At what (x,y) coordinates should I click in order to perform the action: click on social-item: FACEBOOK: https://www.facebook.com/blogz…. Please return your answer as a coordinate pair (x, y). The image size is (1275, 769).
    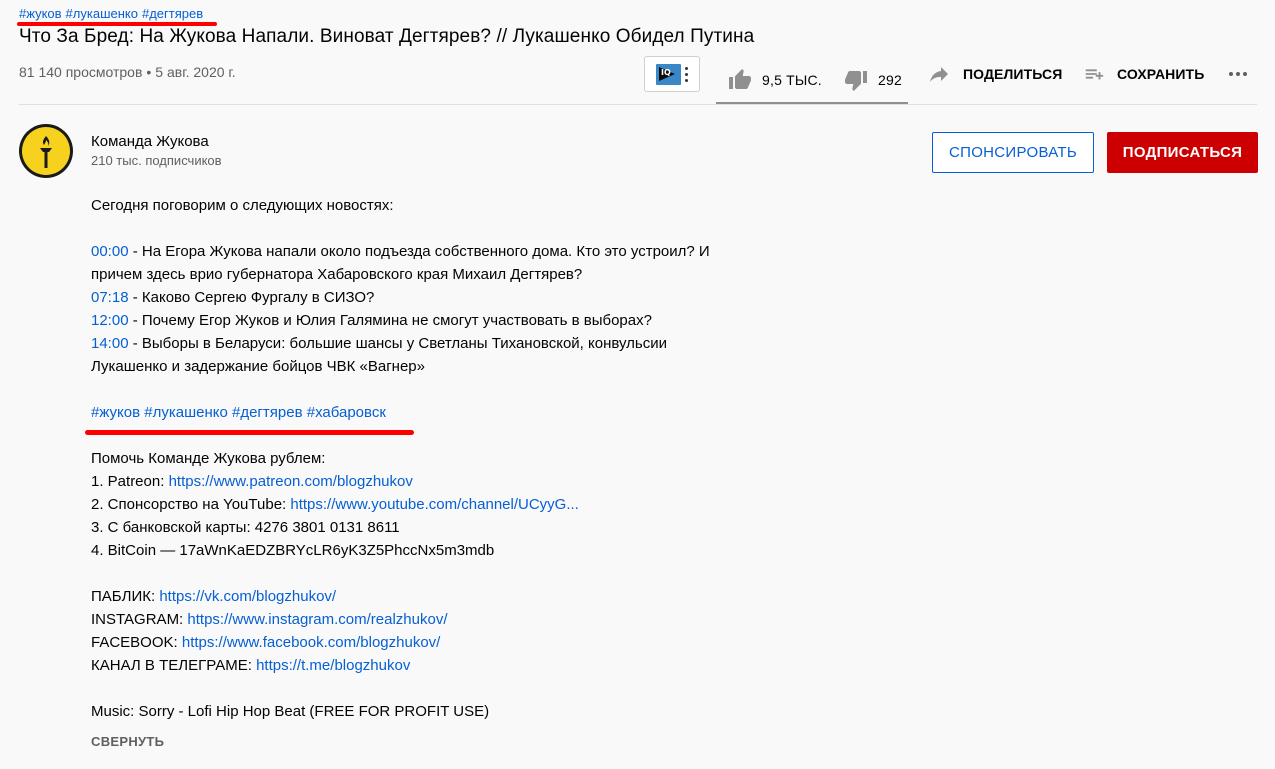
    Looking at the image, I should click on (266, 642).